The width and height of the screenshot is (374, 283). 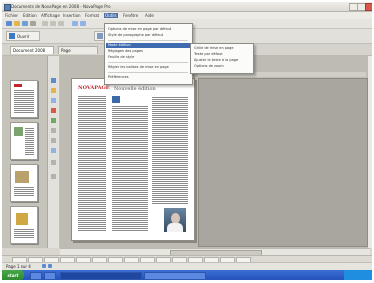 I want to click on table-tool-icon, so click(x=53, y=162).